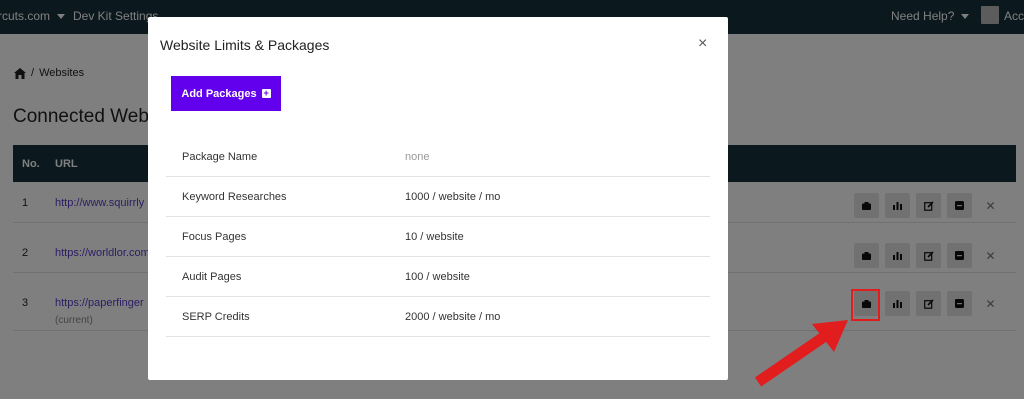  What do you see at coordinates (801, 353) in the screenshot?
I see `annotation-arrow-icon` at bounding box center [801, 353].